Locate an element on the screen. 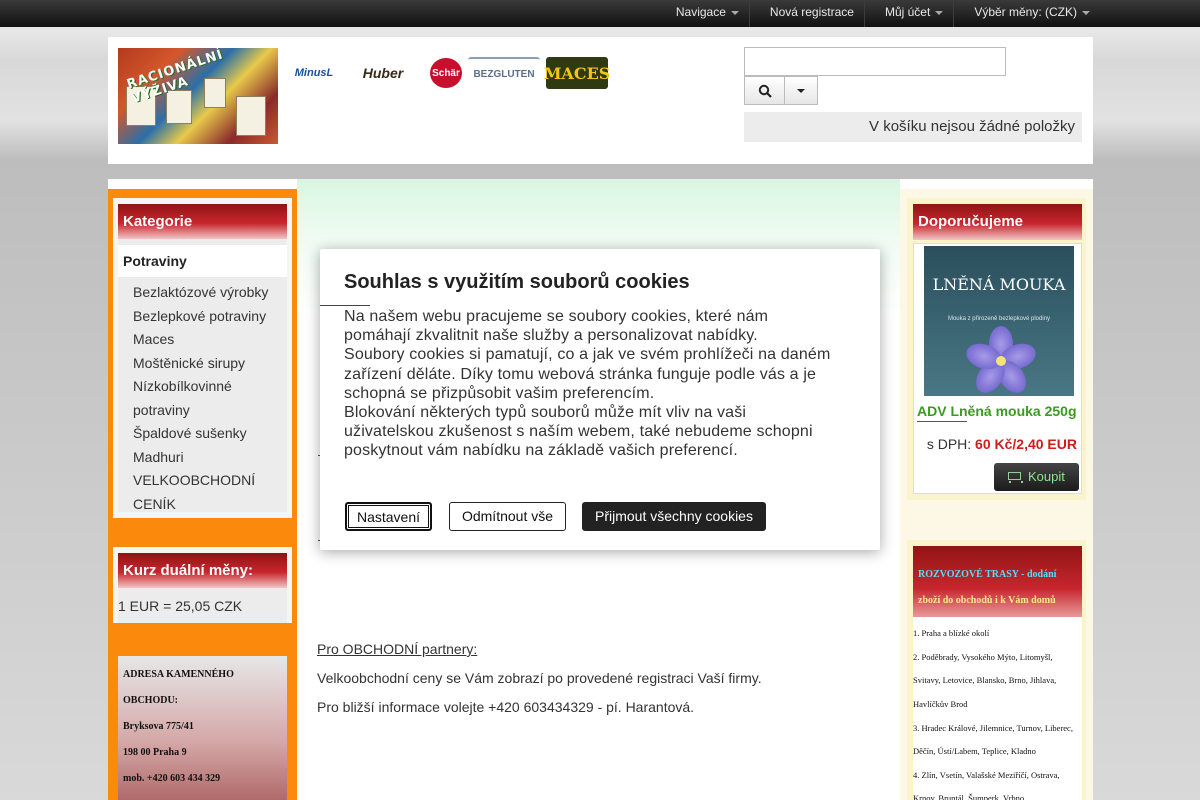  nav-navigace: Navigace is located at coordinates (702, 13).